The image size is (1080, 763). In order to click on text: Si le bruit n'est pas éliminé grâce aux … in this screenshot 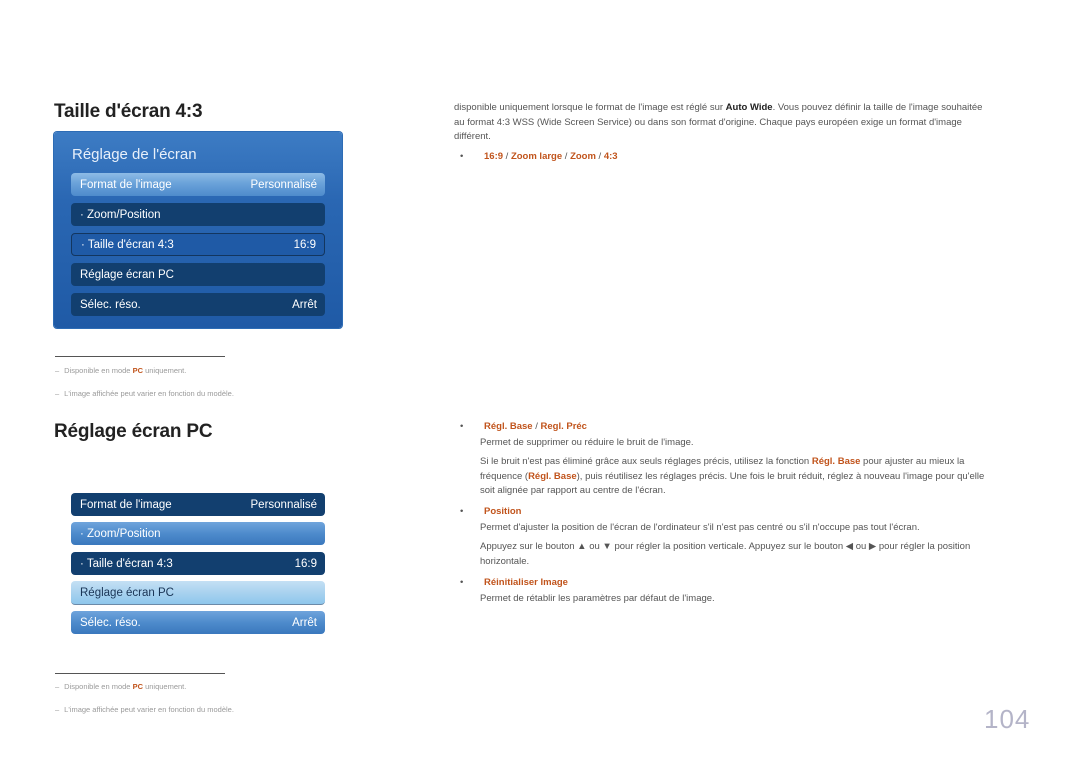, I will do `click(646, 461)`.